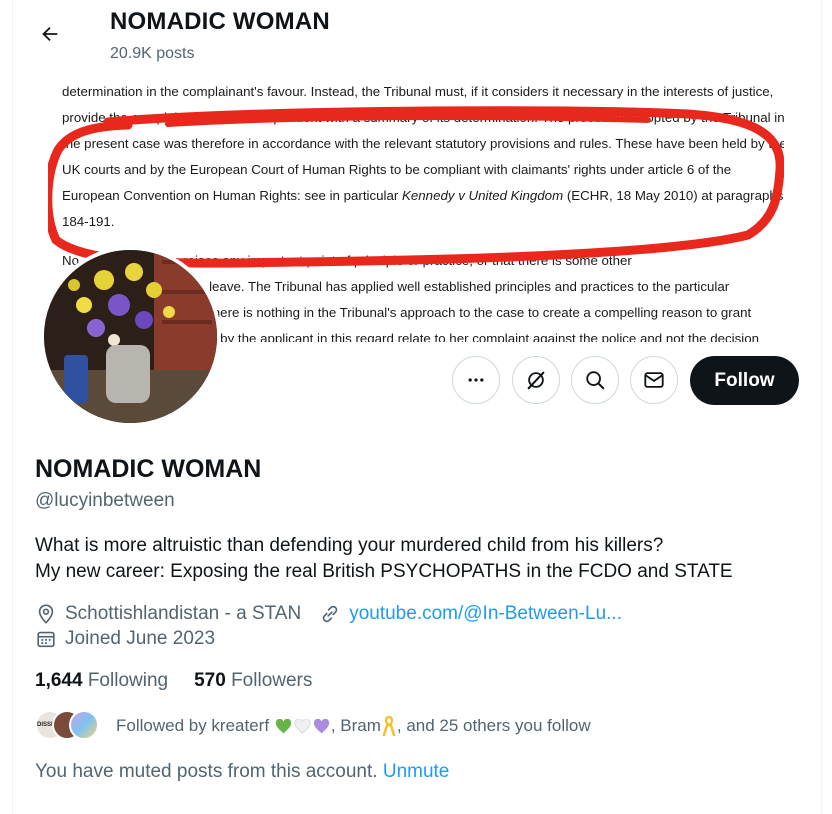  I want to click on following-count: 1,644, so click(59, 680).